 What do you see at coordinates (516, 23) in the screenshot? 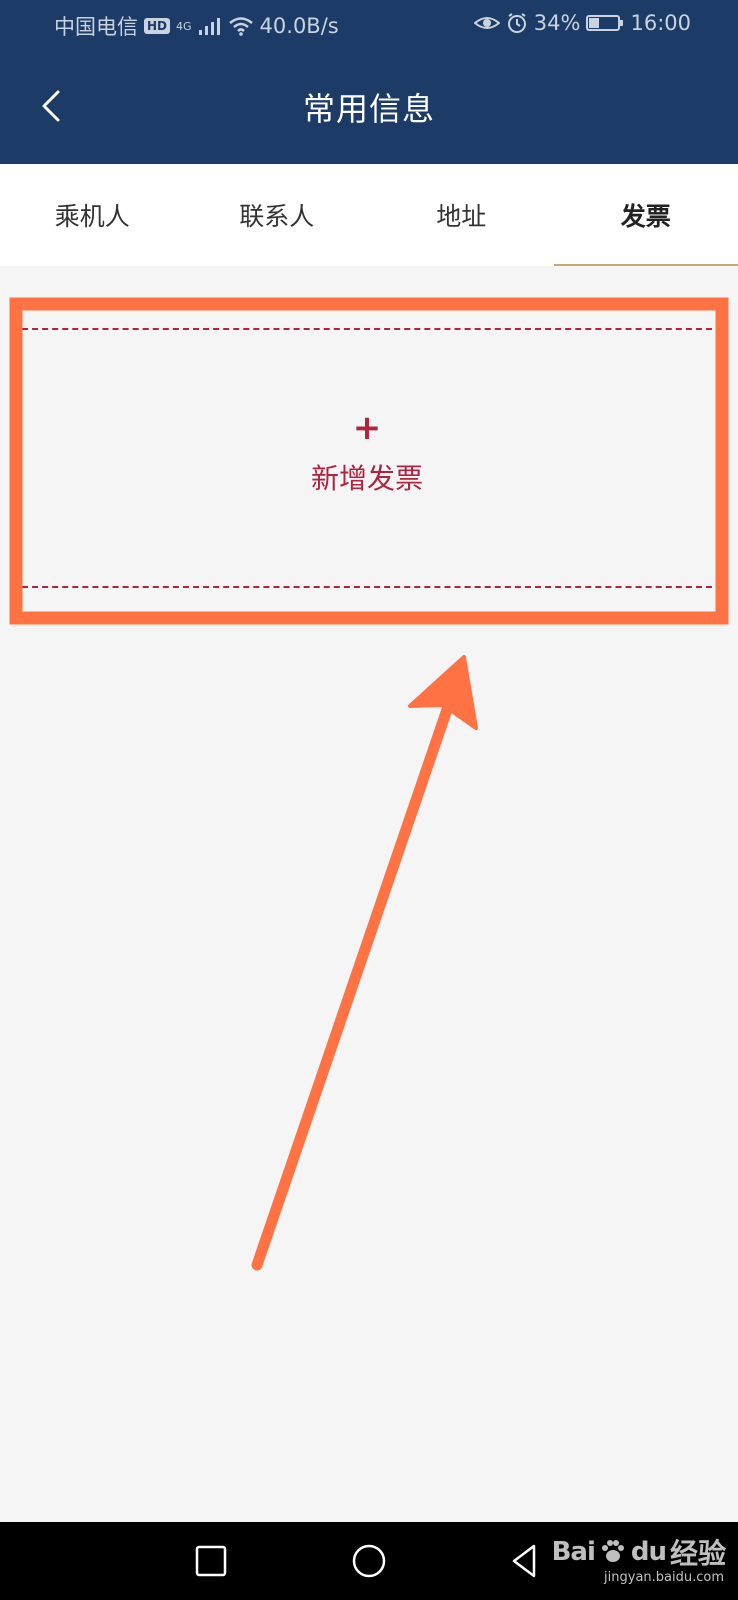
I see `alarm-icon` at bounding box center [516, 23].